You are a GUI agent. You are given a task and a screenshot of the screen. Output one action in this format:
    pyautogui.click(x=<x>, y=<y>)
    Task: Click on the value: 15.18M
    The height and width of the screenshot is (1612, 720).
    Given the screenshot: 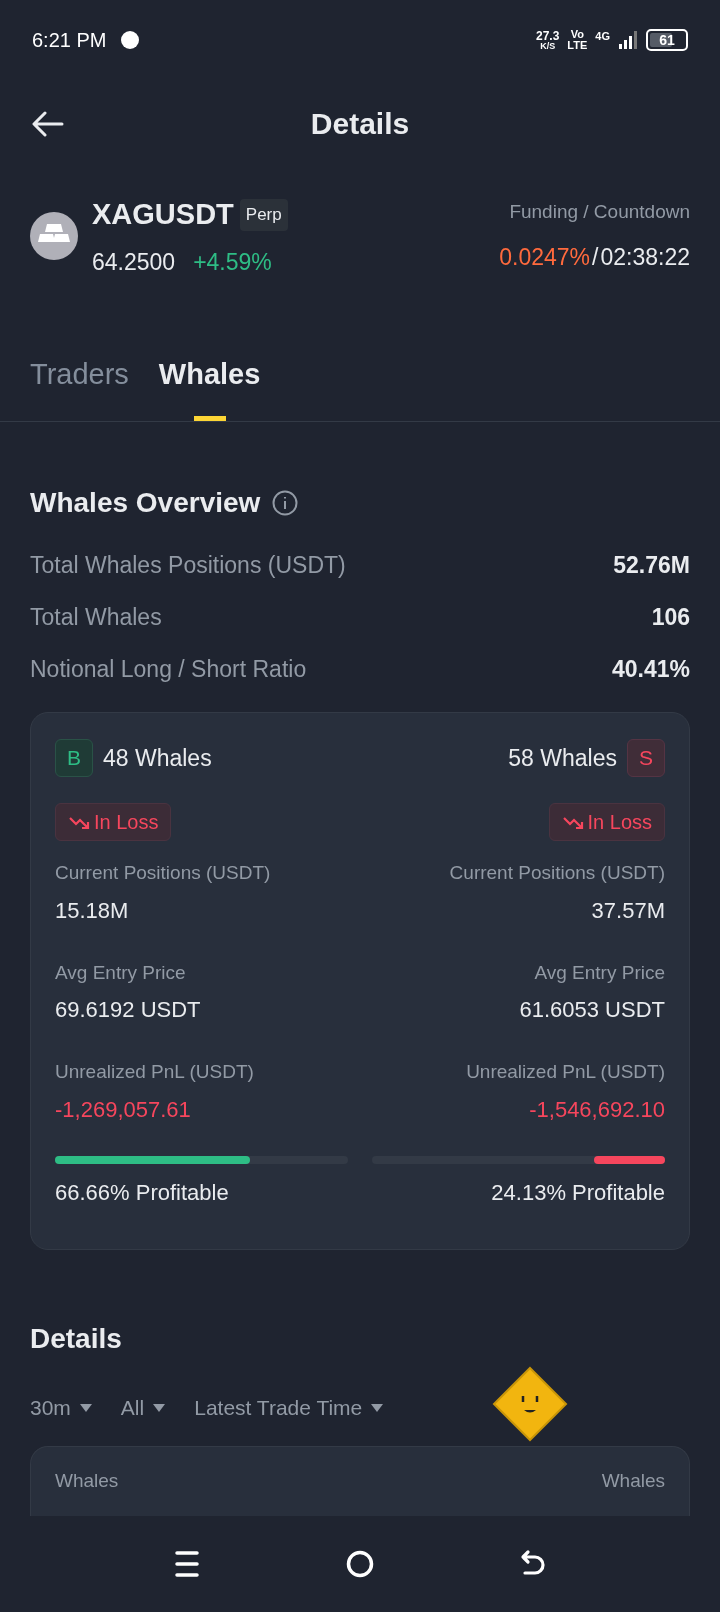 What is the action you would take?
    pyautogui.click(x=92, y=910)
    